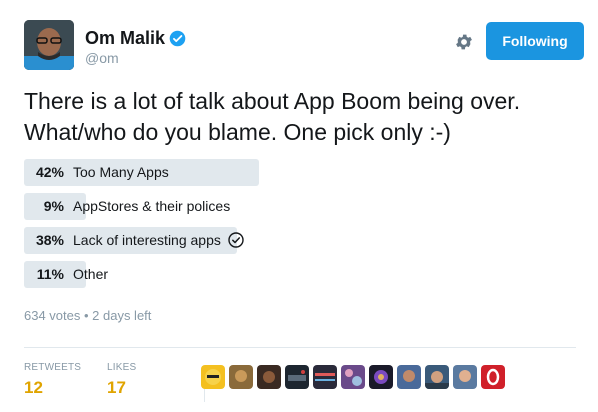 This screenshot has width=598, height=412. What do you see at coordinates (53, 206) in the screenshot?
I see `poll-percent: 9%` at bounding box center [53, 206].